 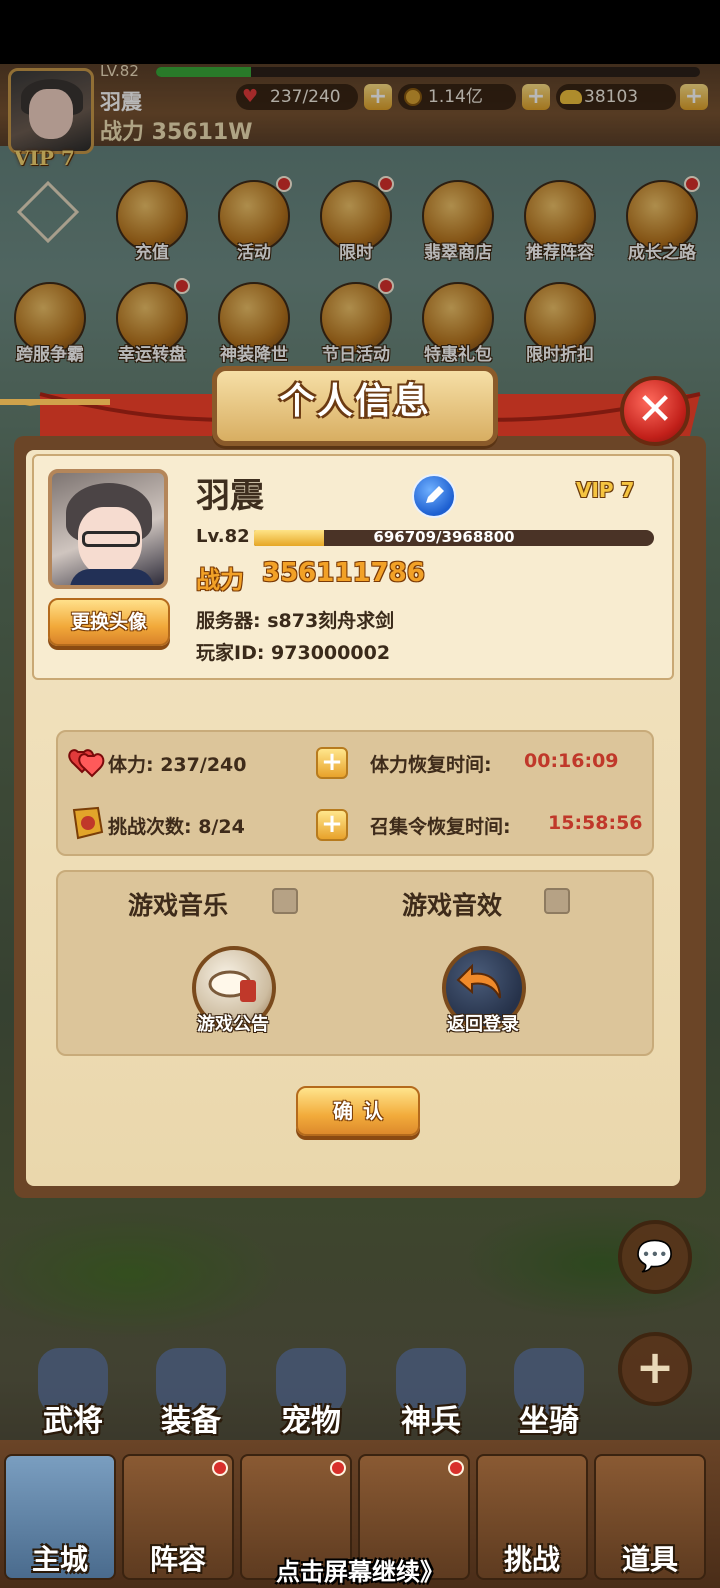 What do you see at coordinates (655, 411) in the screenshot?
I see `close-button: ✕` at bounding box center [655, 411].